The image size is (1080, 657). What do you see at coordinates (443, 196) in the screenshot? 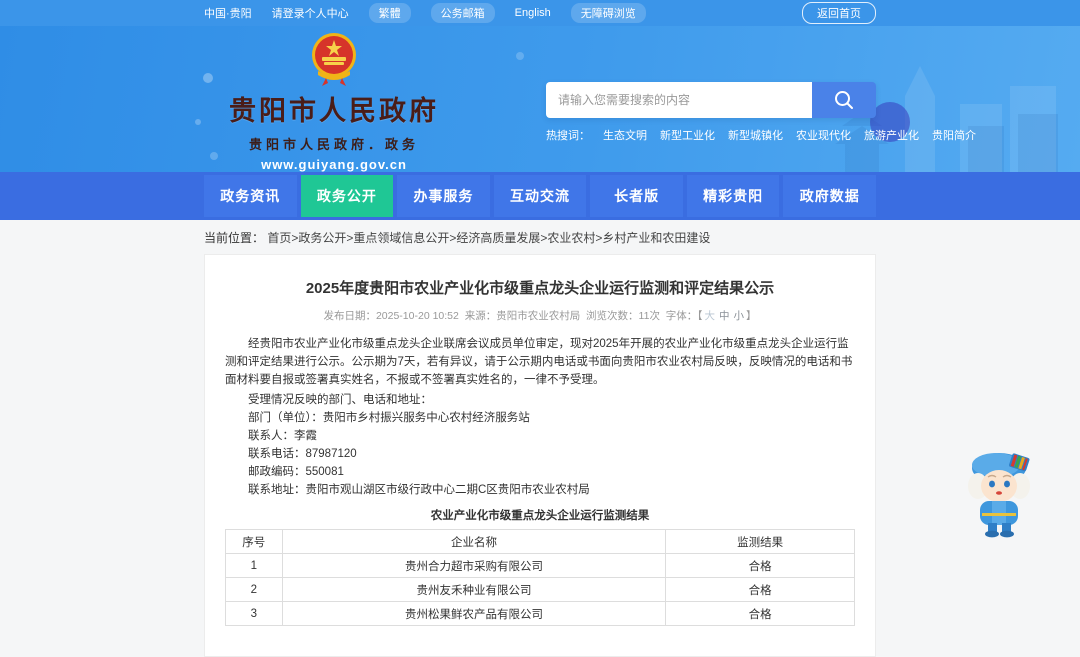
I see `nav-tab: 办事服务` at bounding box center [443, 196].